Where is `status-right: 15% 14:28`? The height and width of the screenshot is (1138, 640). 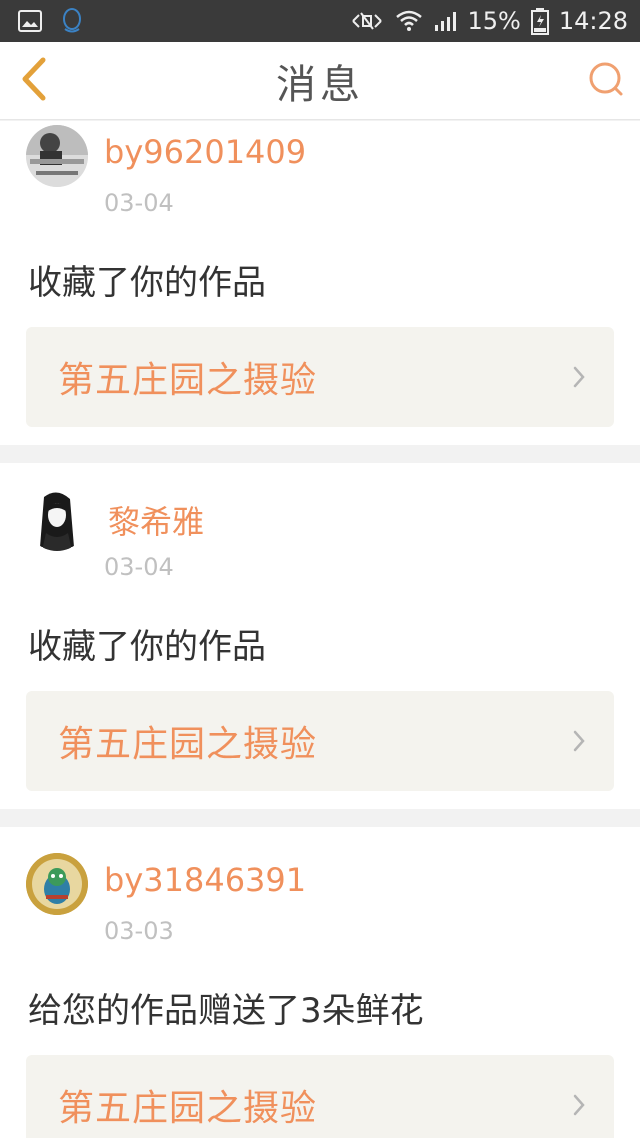 status-right: 15% 14:28 is located at coordinates (488, 21).